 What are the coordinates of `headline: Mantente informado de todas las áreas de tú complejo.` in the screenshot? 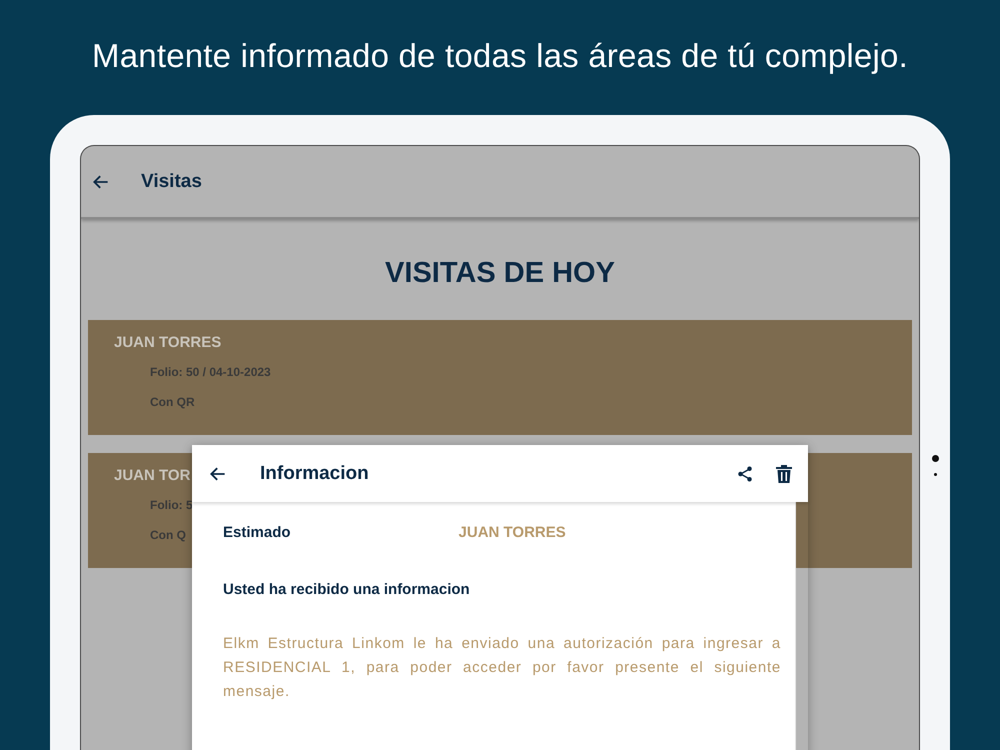 It's located at (500, 56).